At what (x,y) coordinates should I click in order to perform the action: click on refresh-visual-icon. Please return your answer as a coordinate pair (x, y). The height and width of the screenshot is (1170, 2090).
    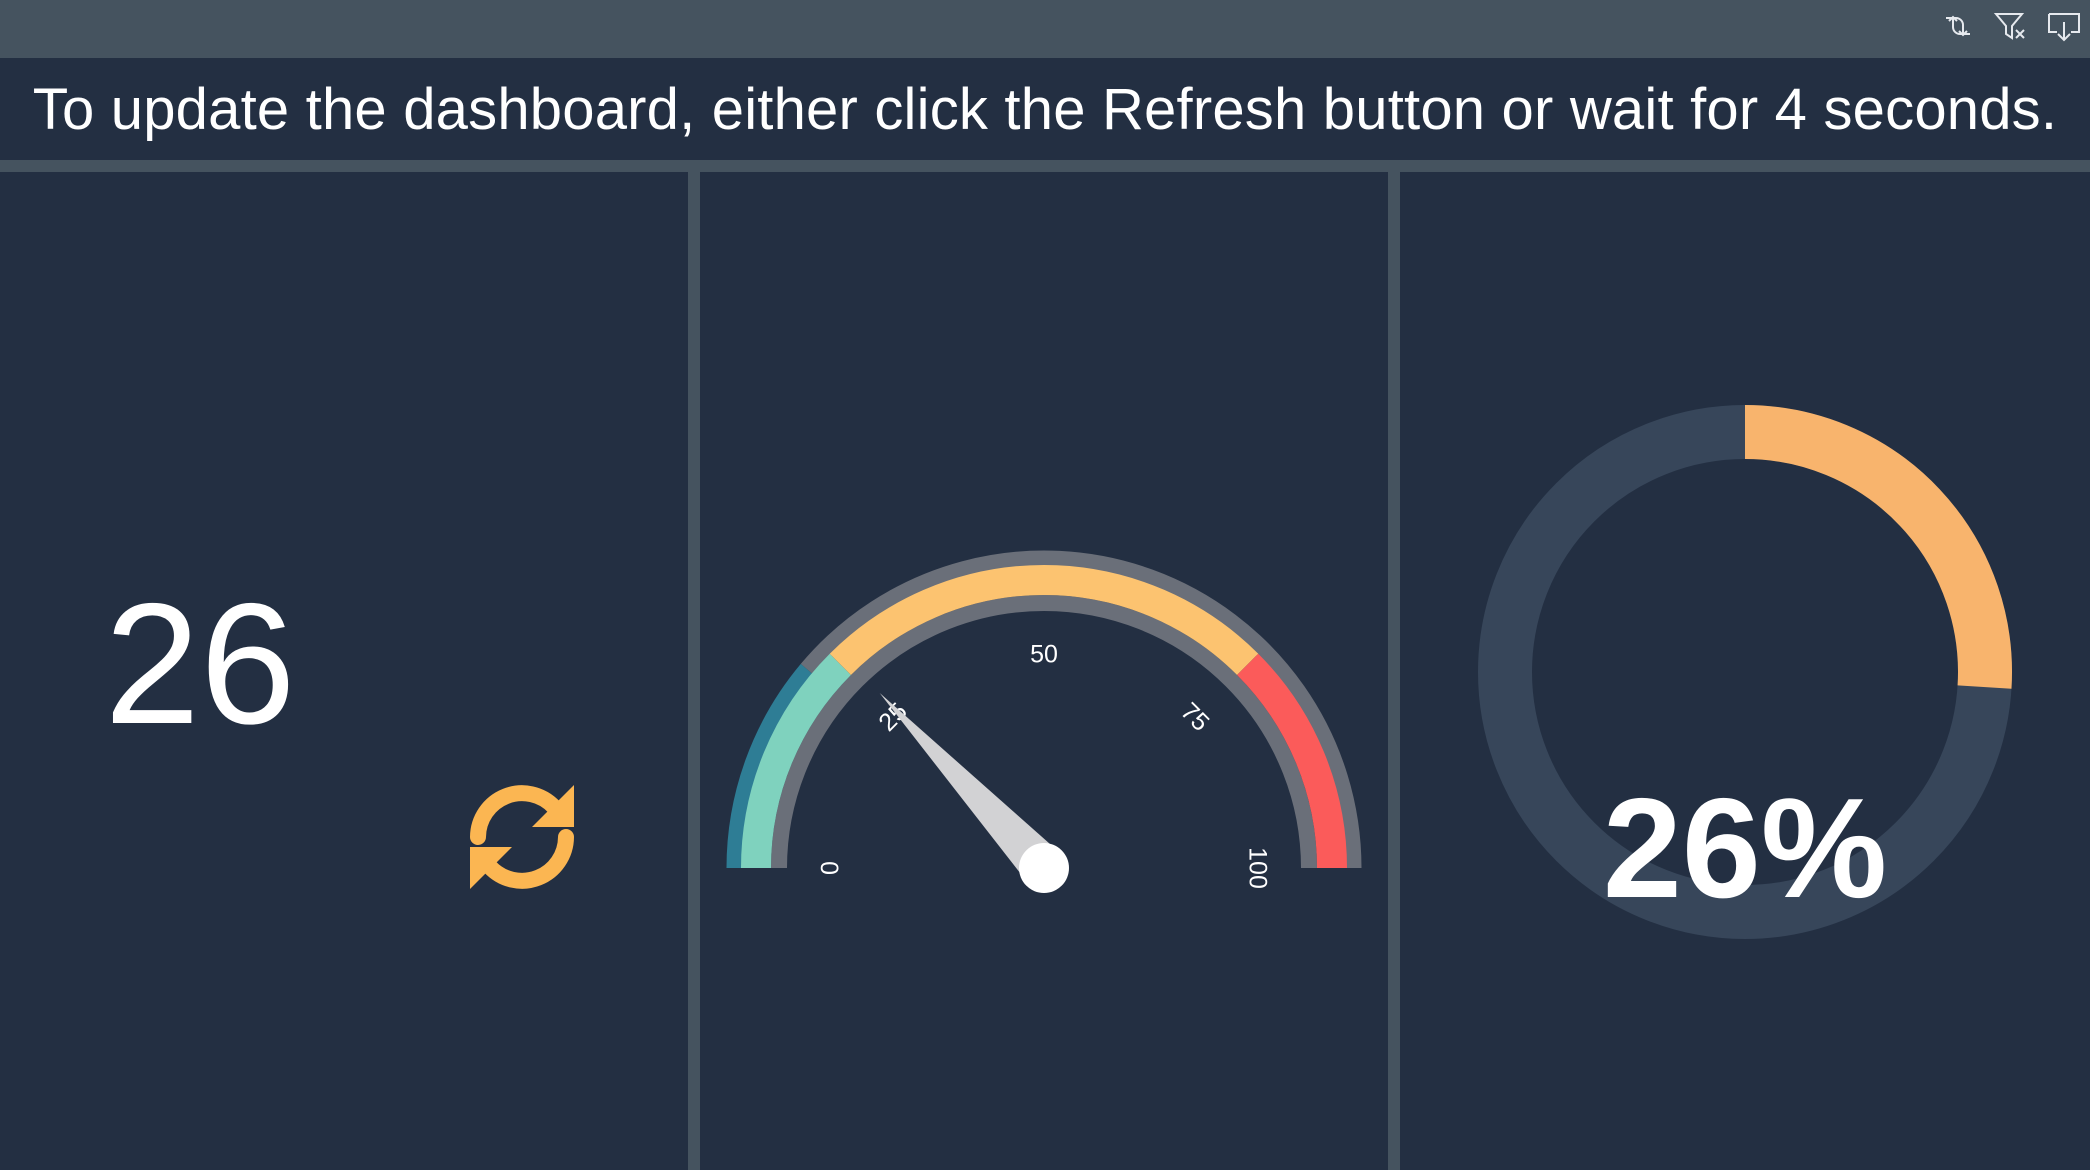
    Looking at the image, I should click on (1958, 26).